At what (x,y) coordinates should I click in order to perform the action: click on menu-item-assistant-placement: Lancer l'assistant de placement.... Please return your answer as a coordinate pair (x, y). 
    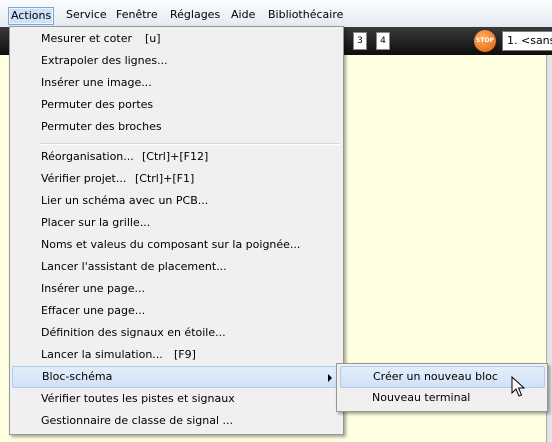
    Looking at the image, I should click on (176, 267).